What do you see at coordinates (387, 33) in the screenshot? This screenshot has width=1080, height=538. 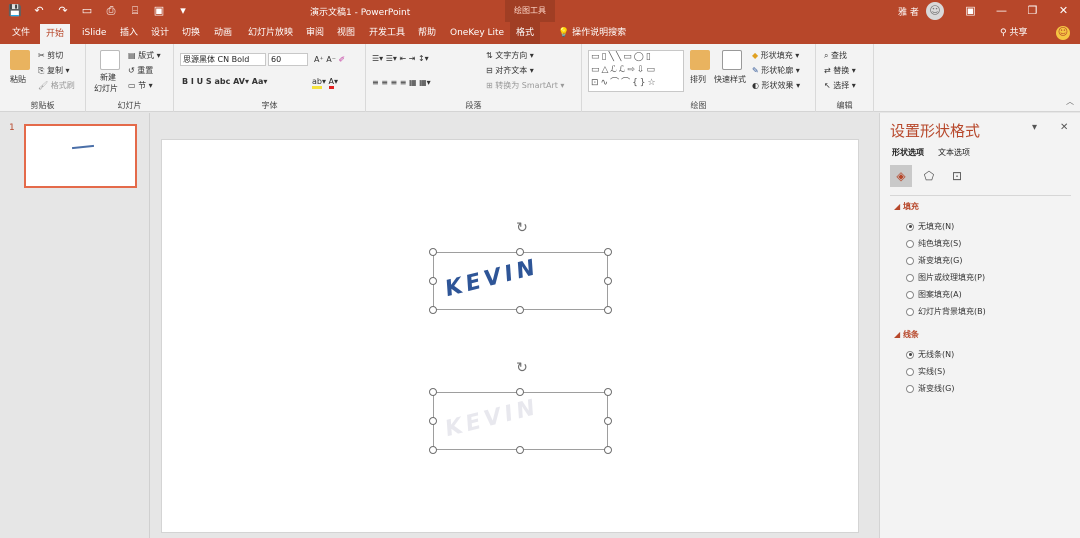 I see `tab-developer: 开发工具` at bounding box center [387, 33].